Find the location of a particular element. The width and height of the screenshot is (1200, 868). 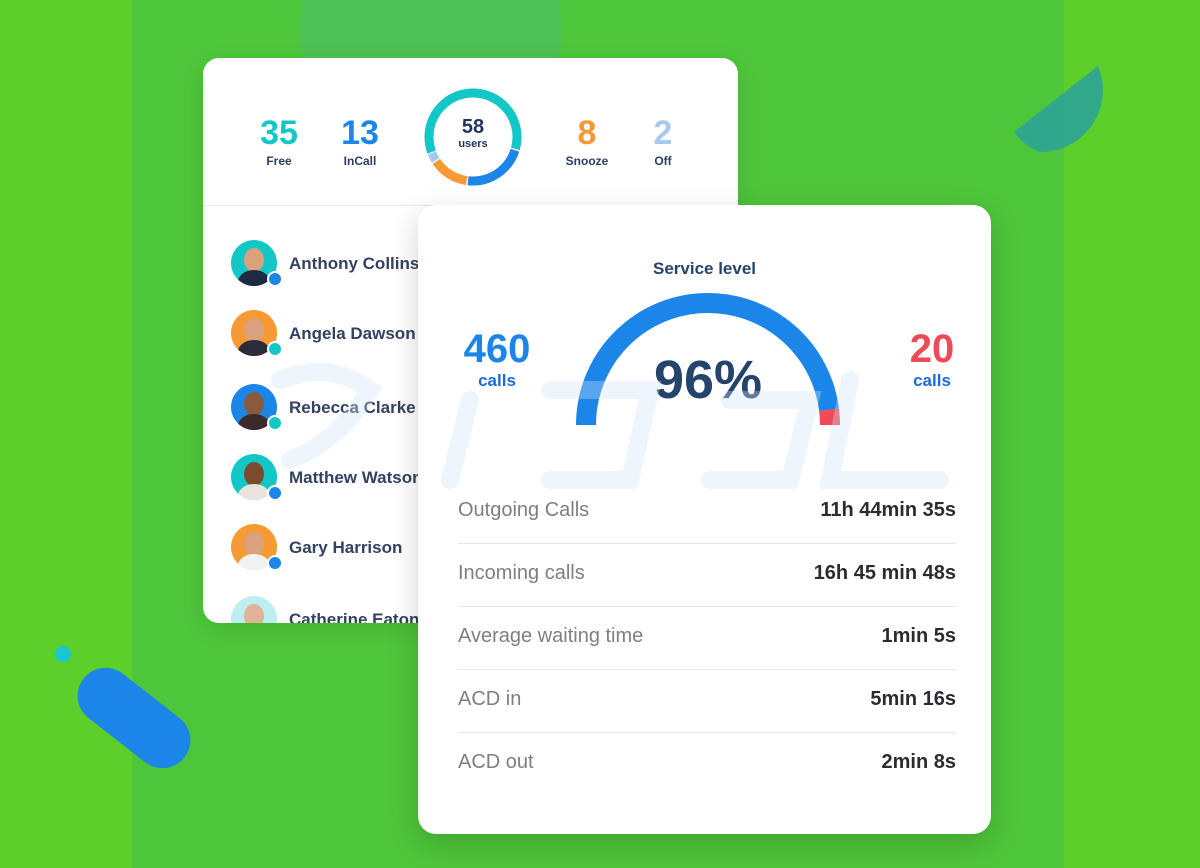

metric-row: Average waiting time 1min 5s is located at coordinates (707, 638).